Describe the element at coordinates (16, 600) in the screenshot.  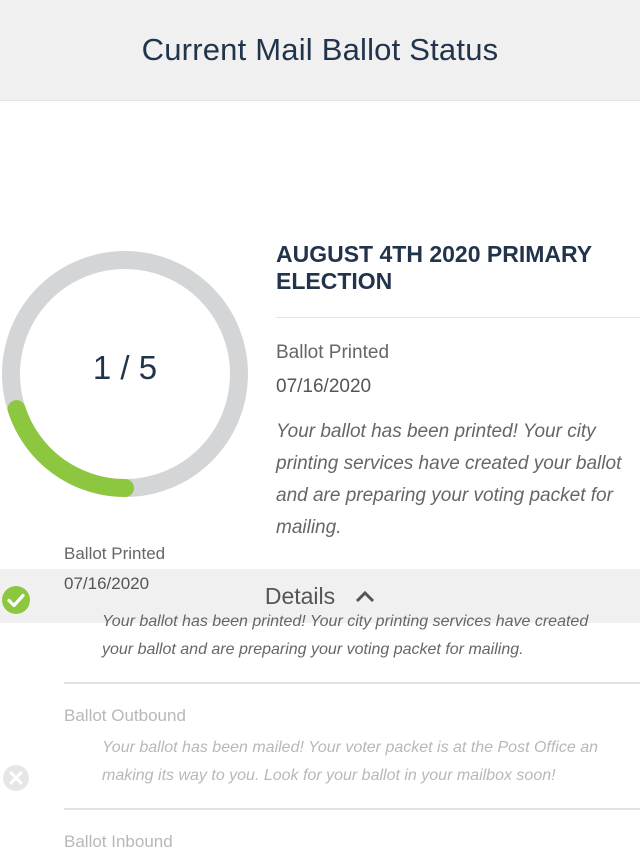
I see `check-circle-icon` at that location.